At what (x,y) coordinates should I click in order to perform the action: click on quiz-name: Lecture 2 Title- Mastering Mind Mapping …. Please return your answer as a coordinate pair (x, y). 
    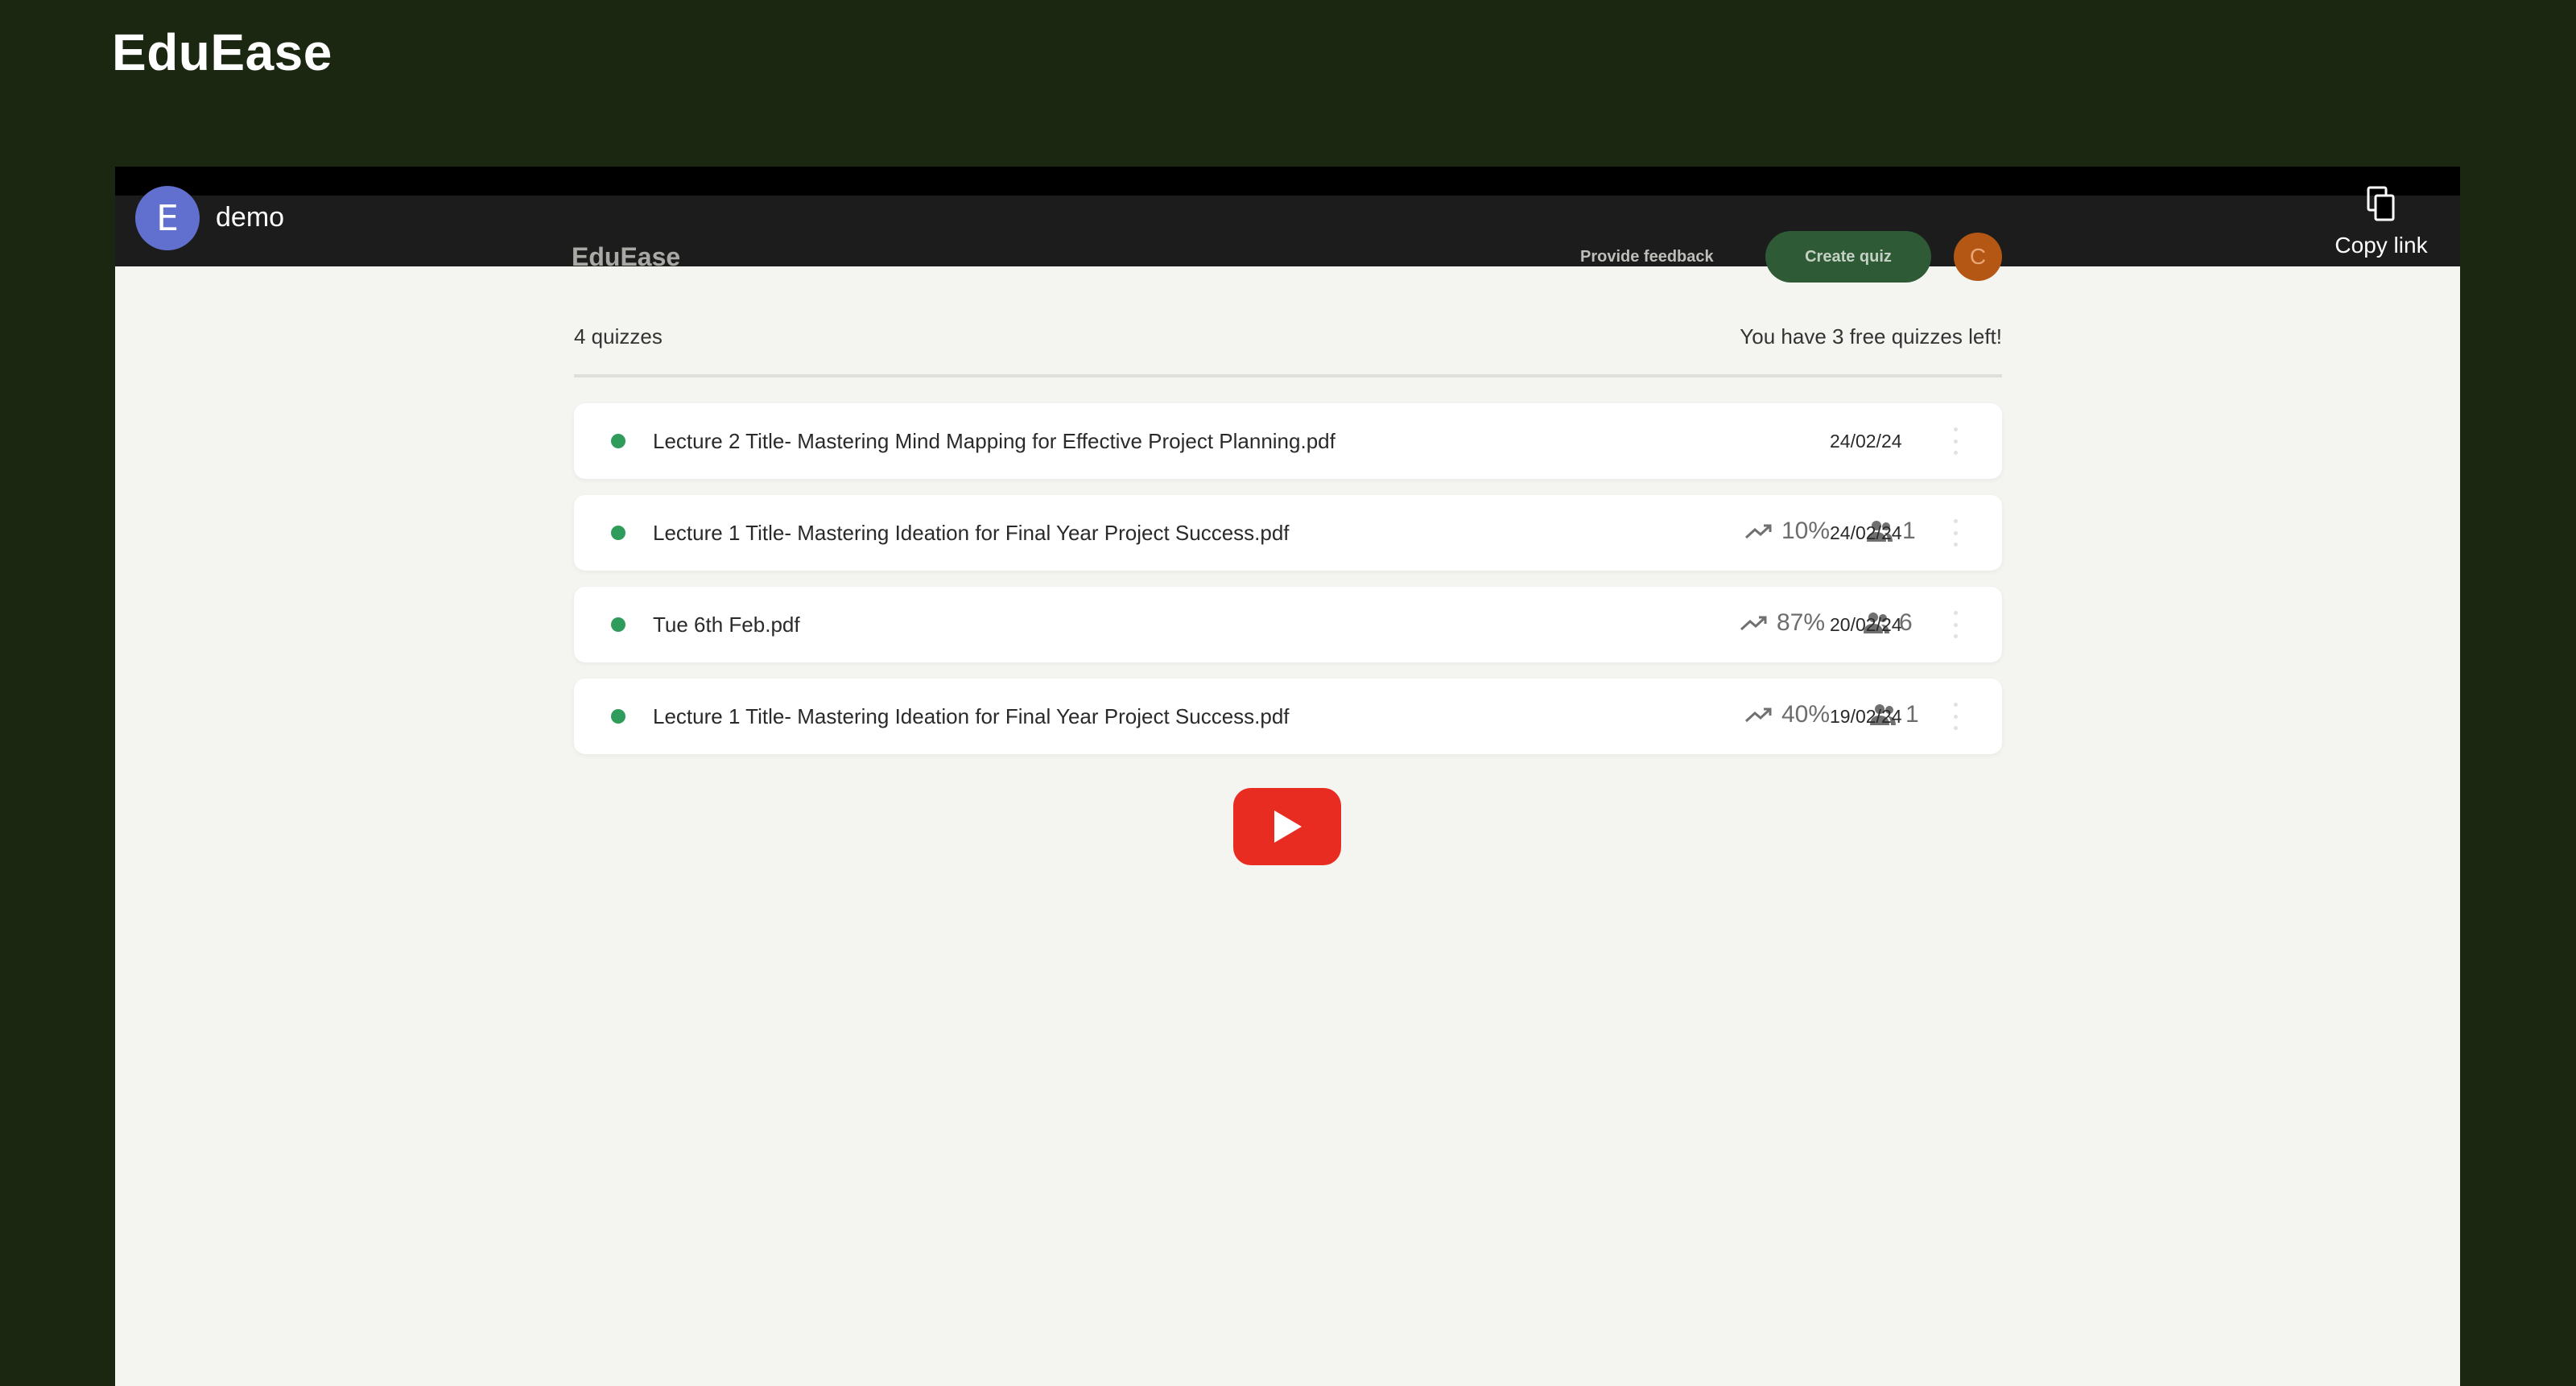
    Looking at the image, I should click on (994, 441).